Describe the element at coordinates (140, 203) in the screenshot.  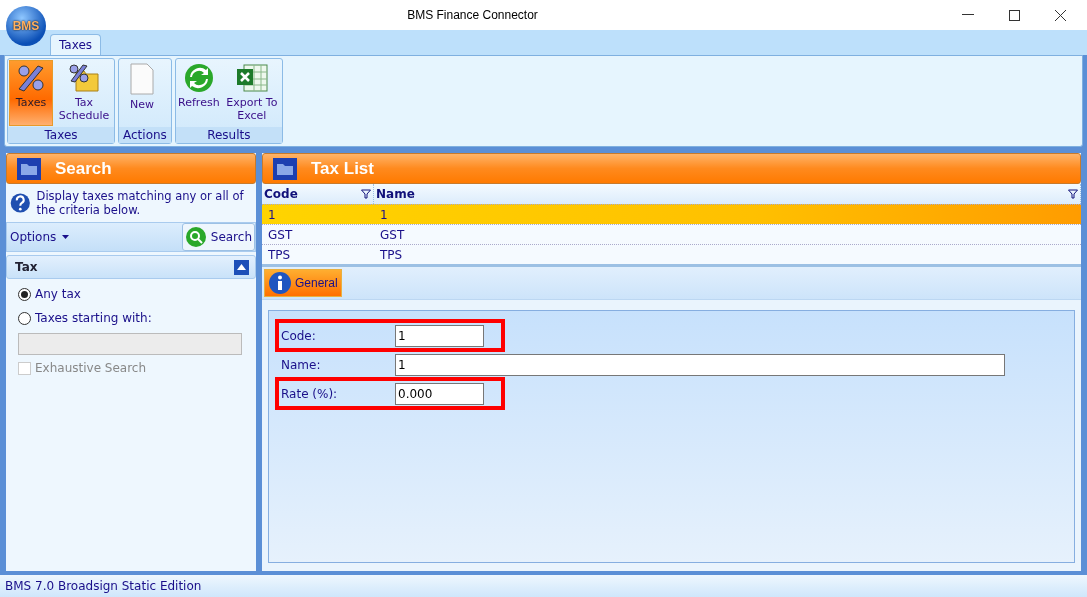
I see `help-text: Display taxes matching any or all of the criteria below.` at that location.